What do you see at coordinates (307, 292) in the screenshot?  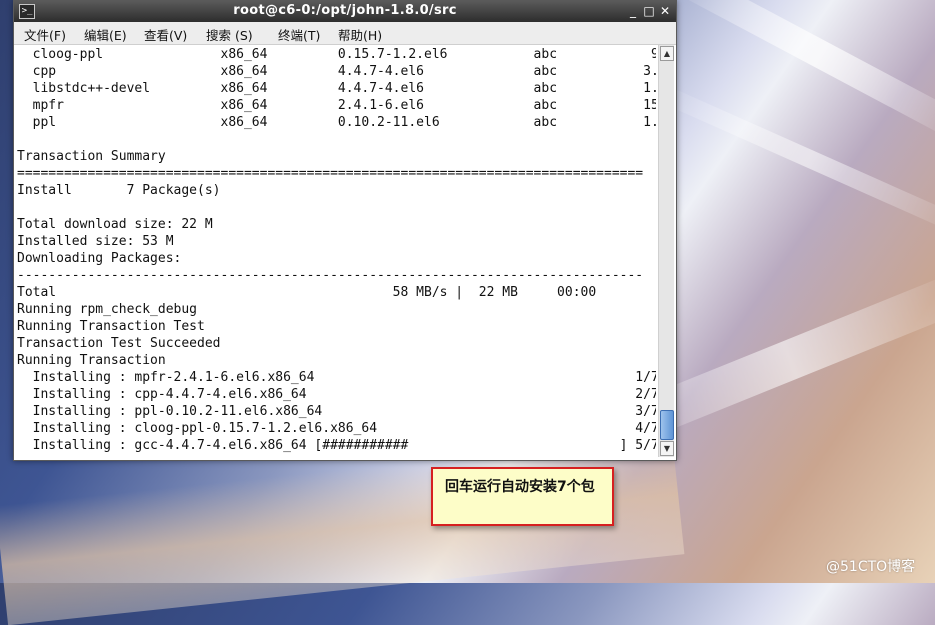 I see `terminal-line: Total 58 MB/s | 22 MB 00:00` at bounding box center [307, 292].